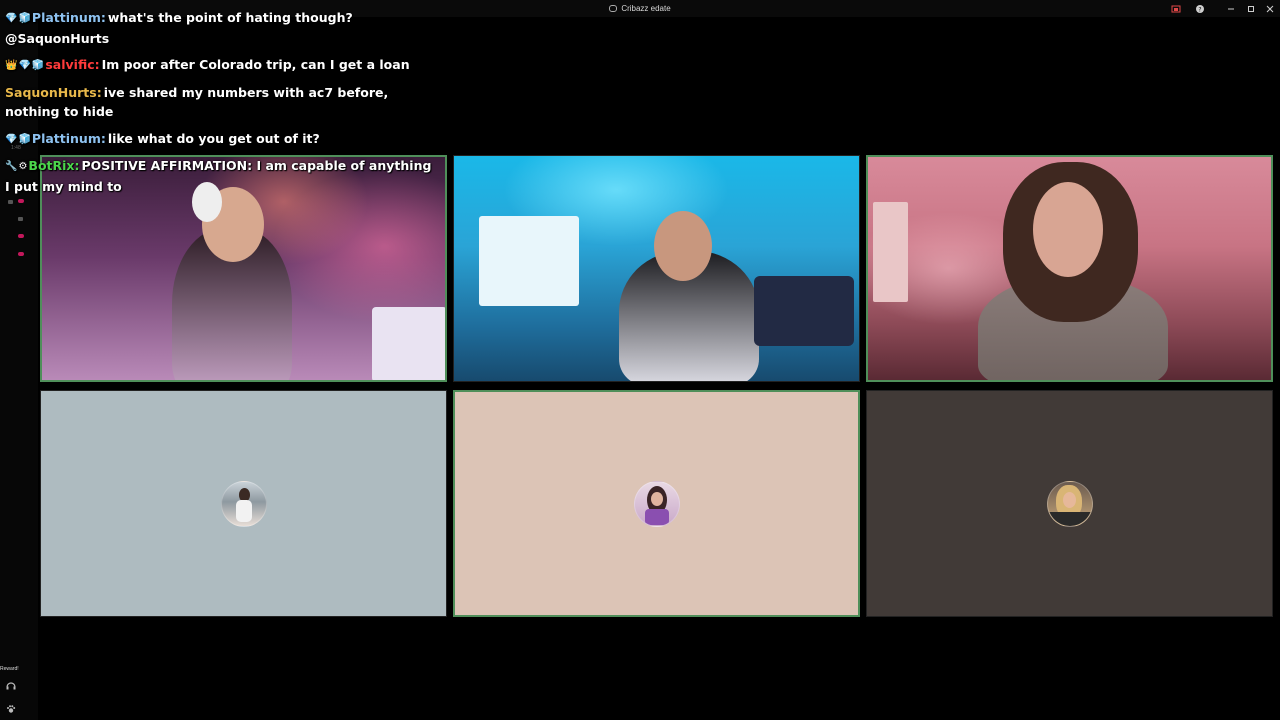 The height and width of the screenshot is (720, 1280). What do you see at coordinates (890, 252) in the screenshot?
I see `window-blind` at bounding box center [890, 252].